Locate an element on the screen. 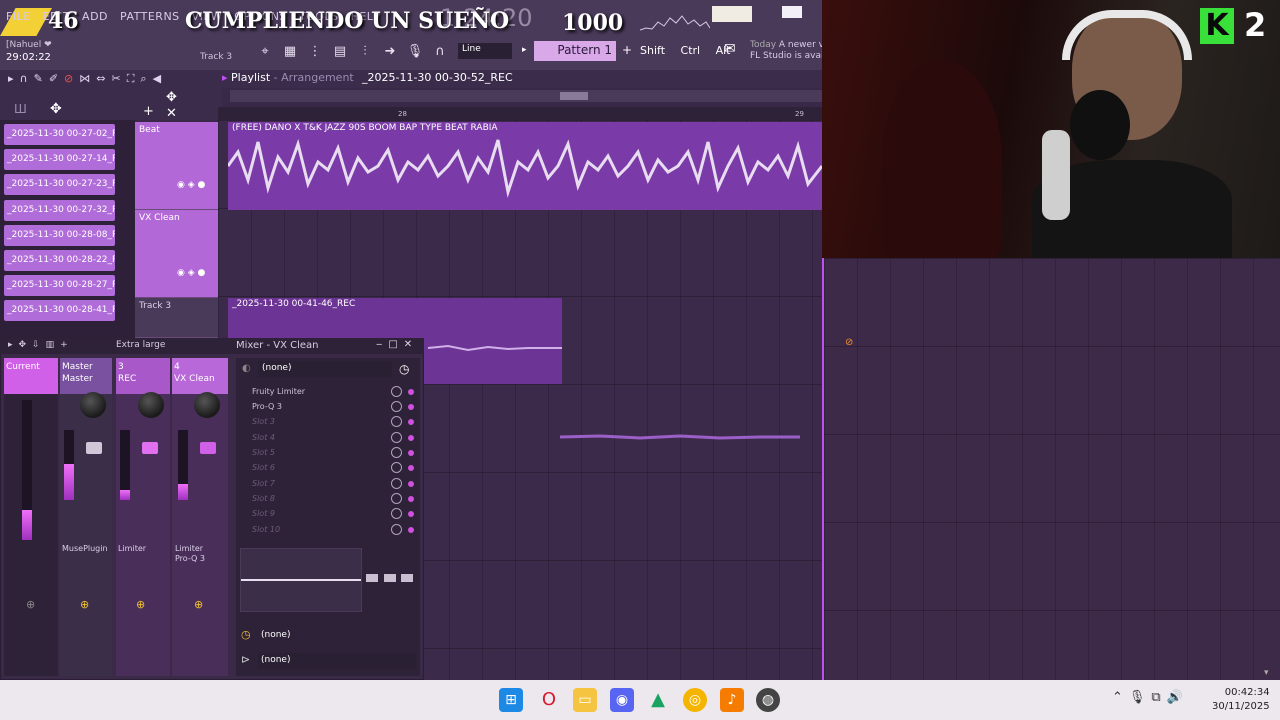 This screenshot has height=720, width=1280. obs-icon: ◍ is located at coordinates (768, 700).